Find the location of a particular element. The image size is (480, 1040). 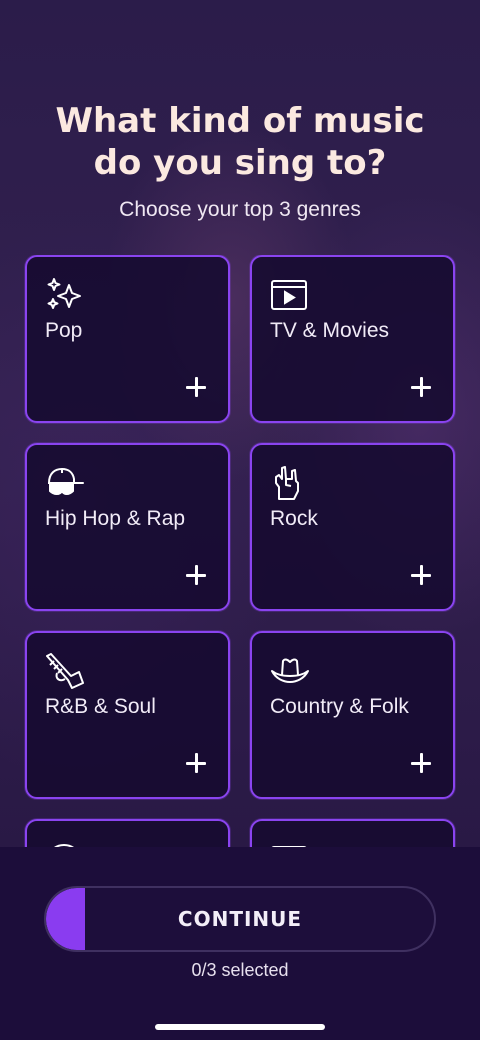

cap-sunglasses-icon is located at coordinates (65, 483).